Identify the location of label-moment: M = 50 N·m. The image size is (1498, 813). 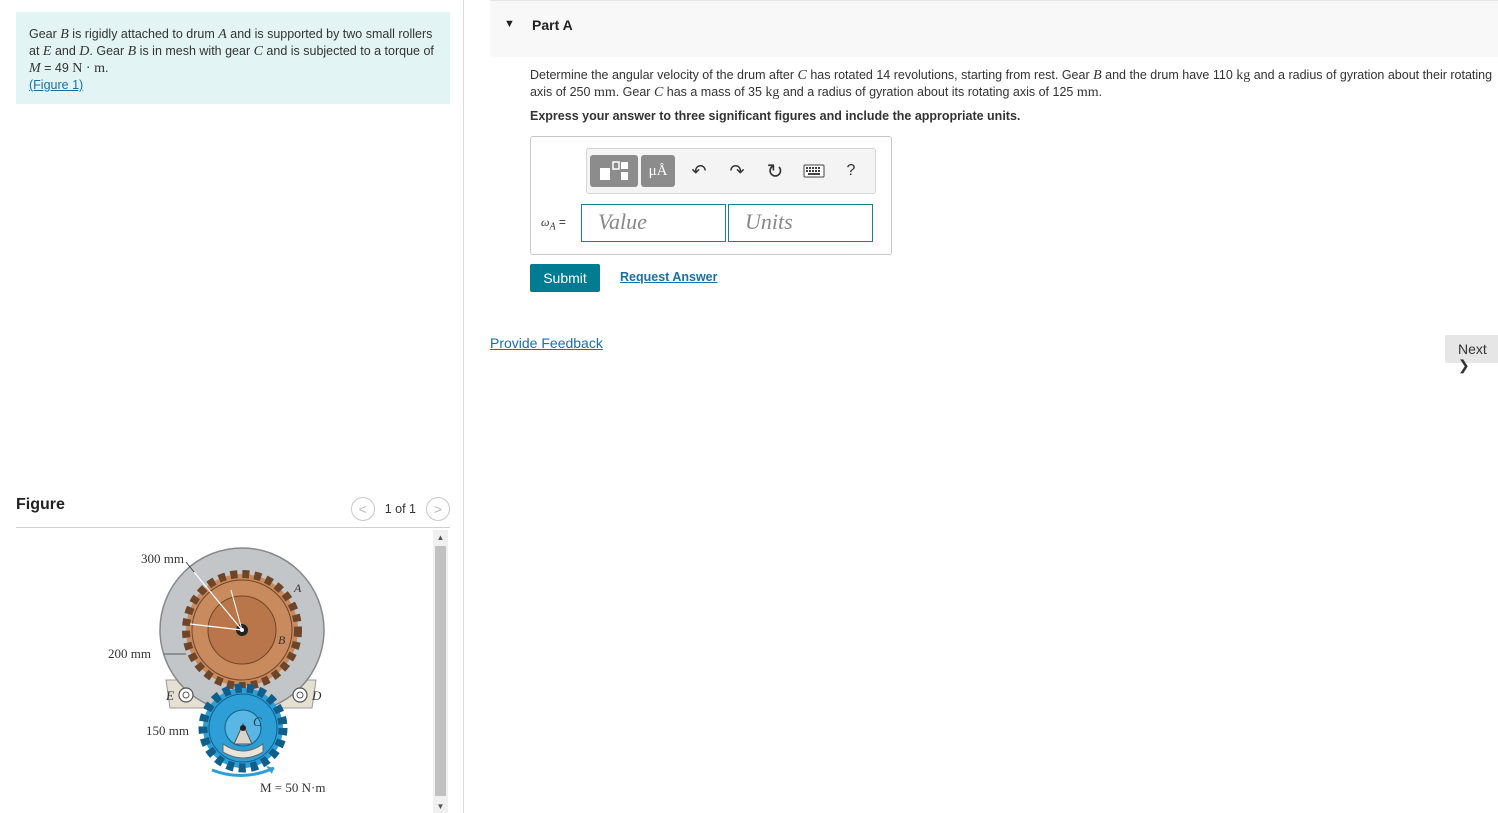
(292, 787).